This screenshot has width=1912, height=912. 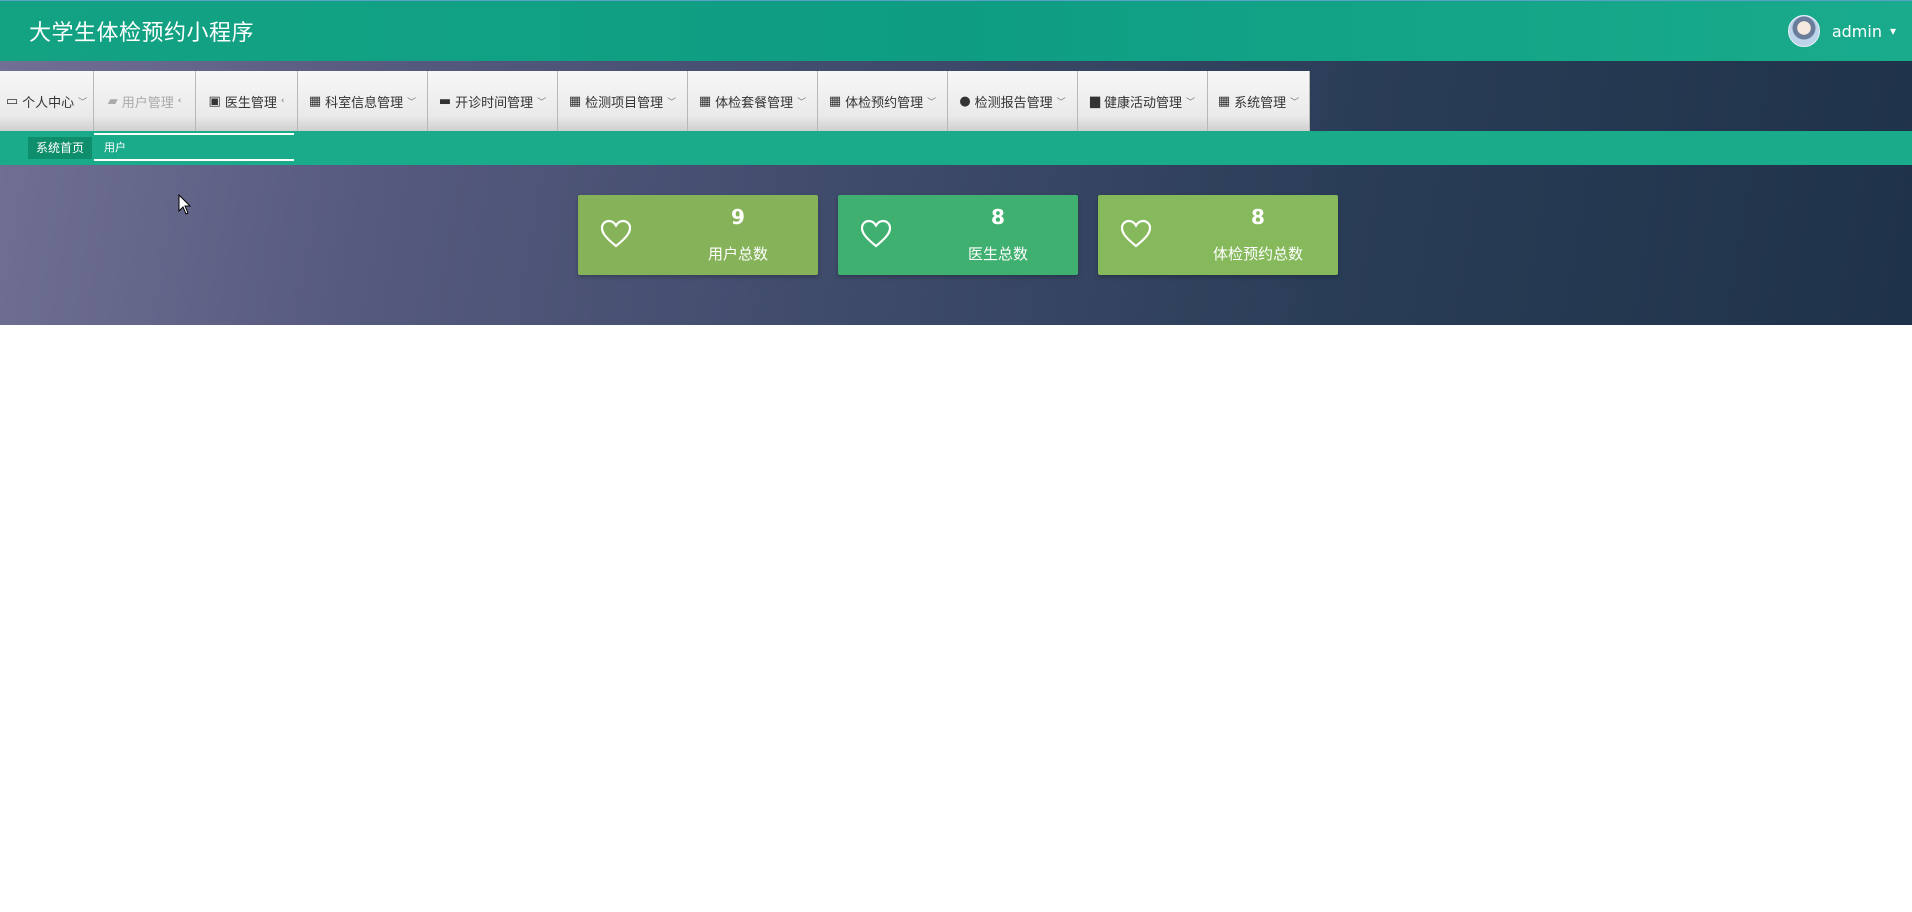 I want to click on breadcrumb-home: 系统首页, so click(x=60, y=148).